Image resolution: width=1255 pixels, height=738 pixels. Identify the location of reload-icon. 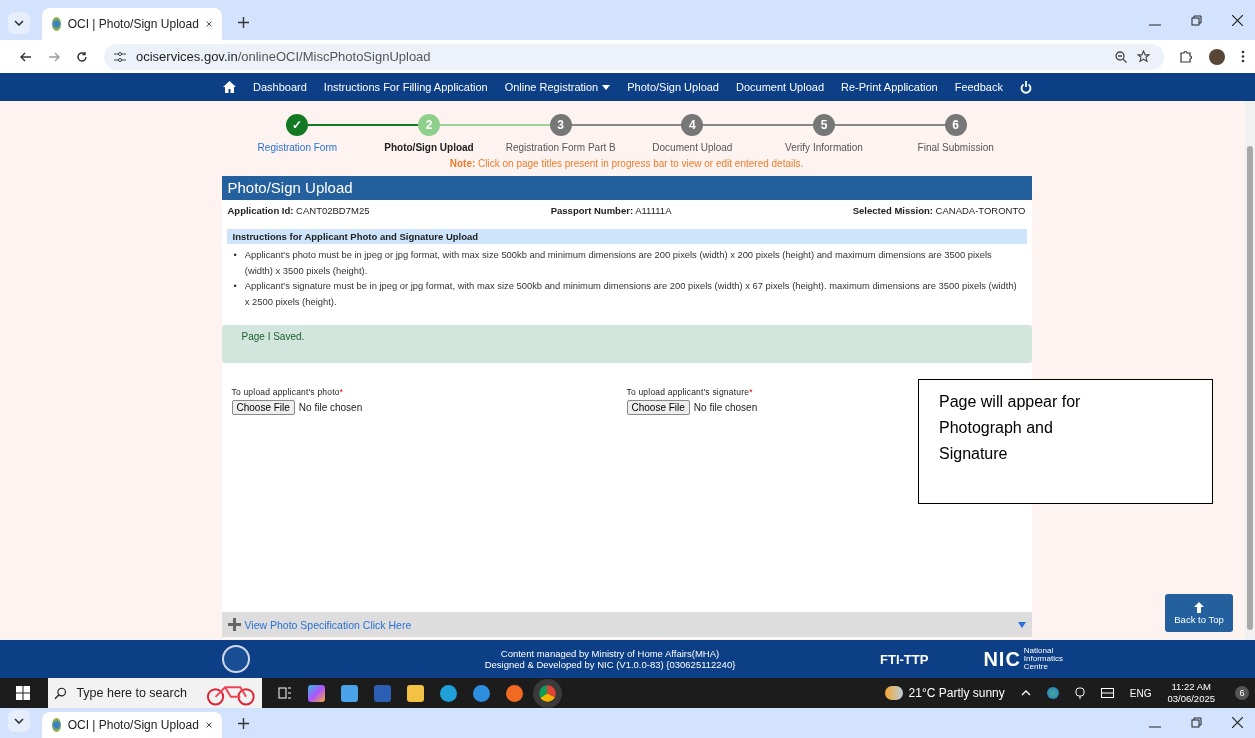
(82, 56).